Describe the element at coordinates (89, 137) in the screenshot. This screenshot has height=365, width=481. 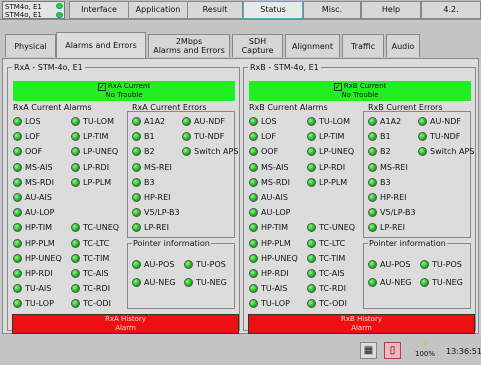
I see `alarm-item: LP-TIM` at that location.